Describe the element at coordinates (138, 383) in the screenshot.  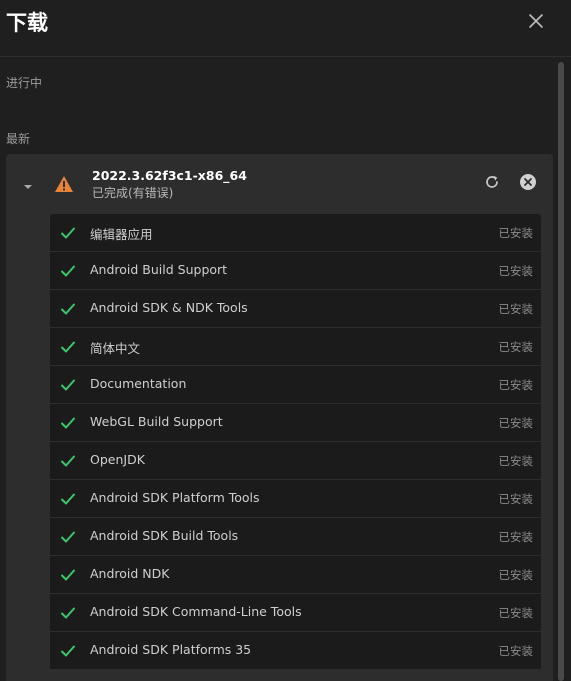
I see `module-name: Documentation` at that location.